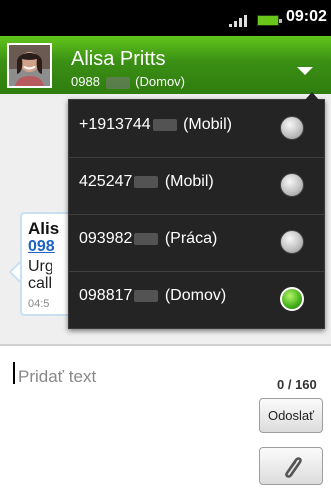  What do you see at coordinates (115, 124) in the screenshot?
I see `menu-item-number-value: +1913744` at bounding box center [115, 124].